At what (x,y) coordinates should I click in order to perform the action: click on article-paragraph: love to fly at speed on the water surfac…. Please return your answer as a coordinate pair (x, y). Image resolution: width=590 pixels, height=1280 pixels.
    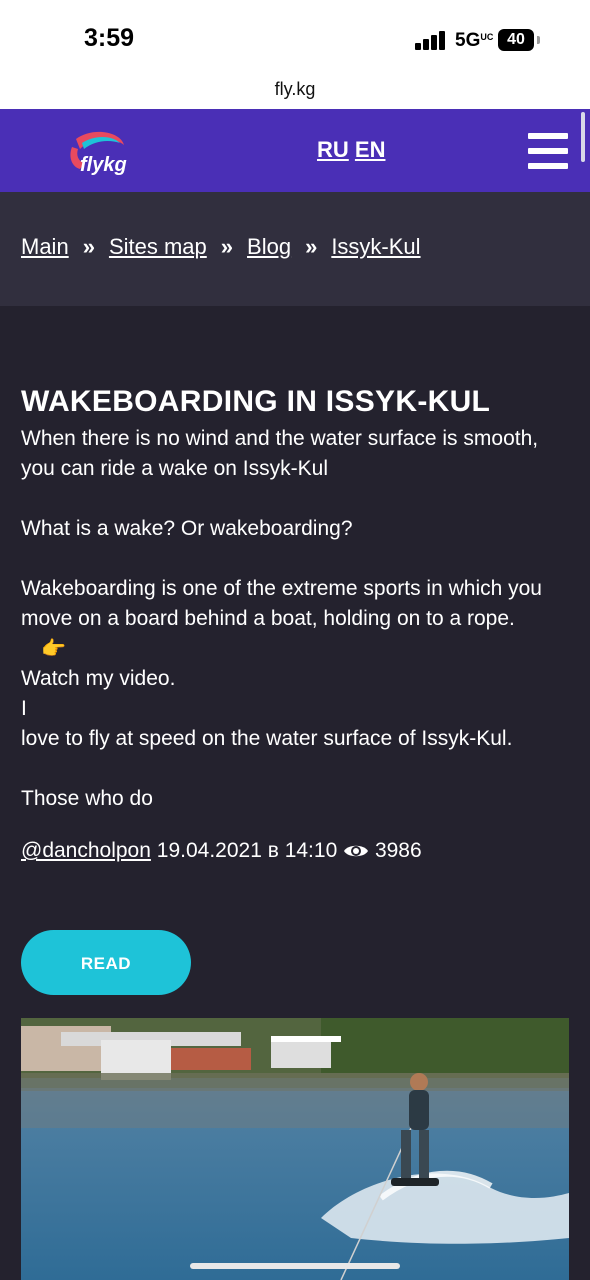
    Looking at the image, I should click on (267, 738).